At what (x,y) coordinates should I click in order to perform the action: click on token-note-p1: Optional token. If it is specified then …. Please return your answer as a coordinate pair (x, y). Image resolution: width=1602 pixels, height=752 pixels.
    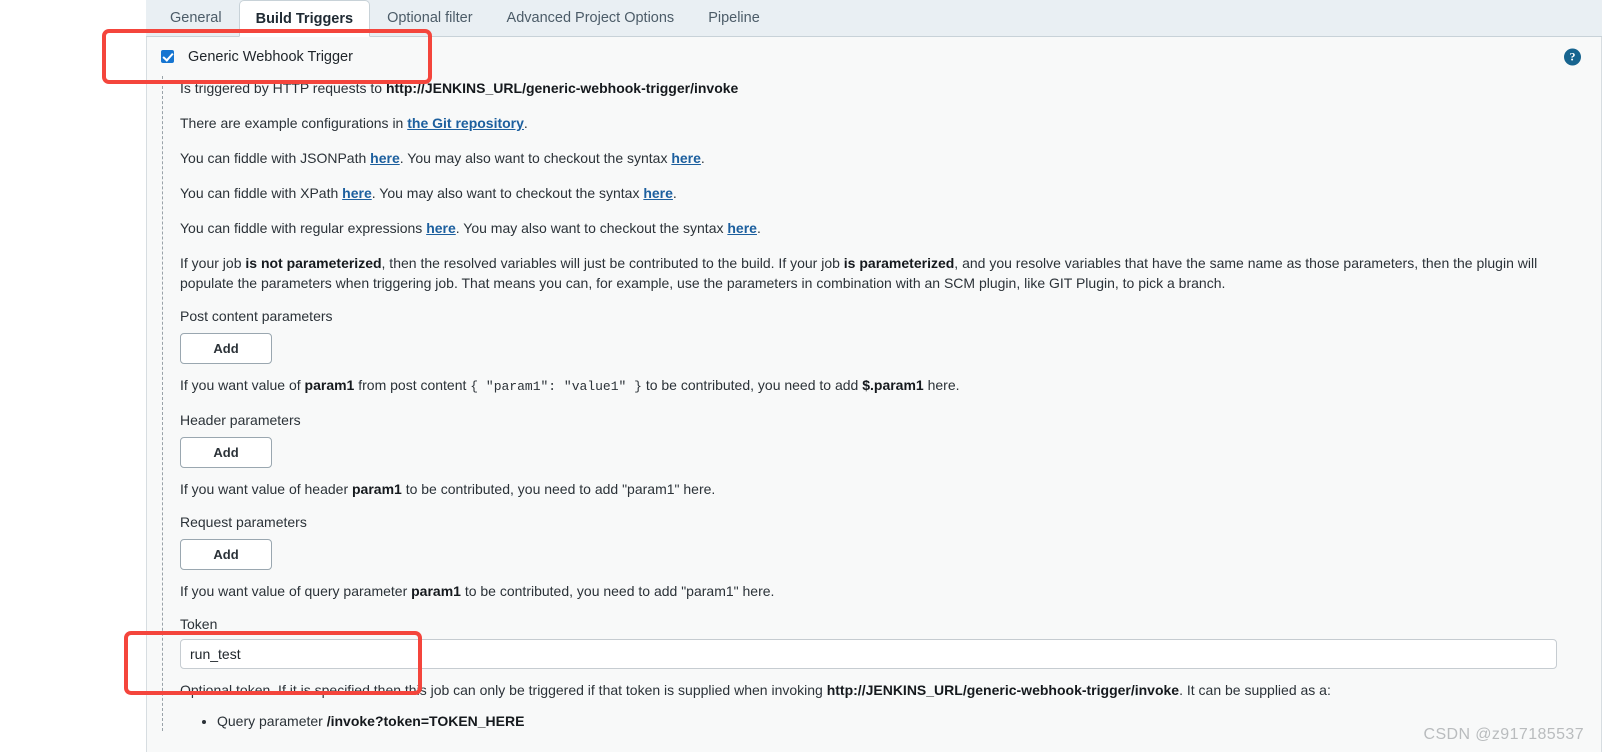
    Looking at the image, I should click on (503, 690).